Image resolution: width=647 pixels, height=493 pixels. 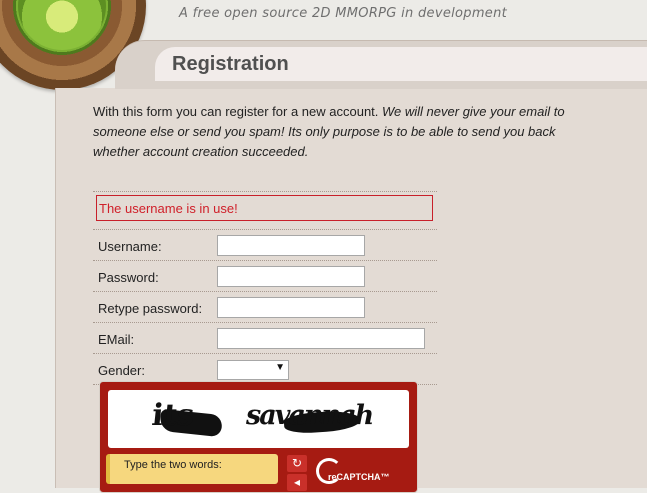 I want to click on captcha-word-1: its, so click(x=173, y=415).